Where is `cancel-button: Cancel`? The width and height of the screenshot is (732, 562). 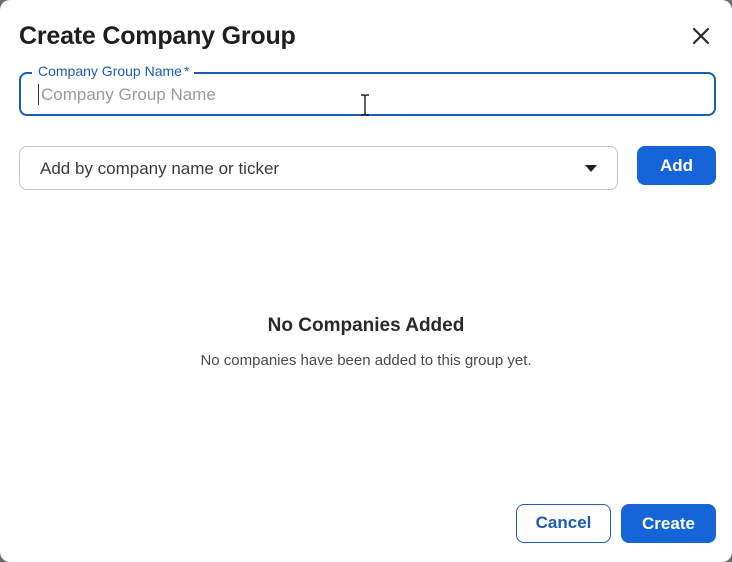 cancel-button: Cancel is located at coordinates (563, 523).